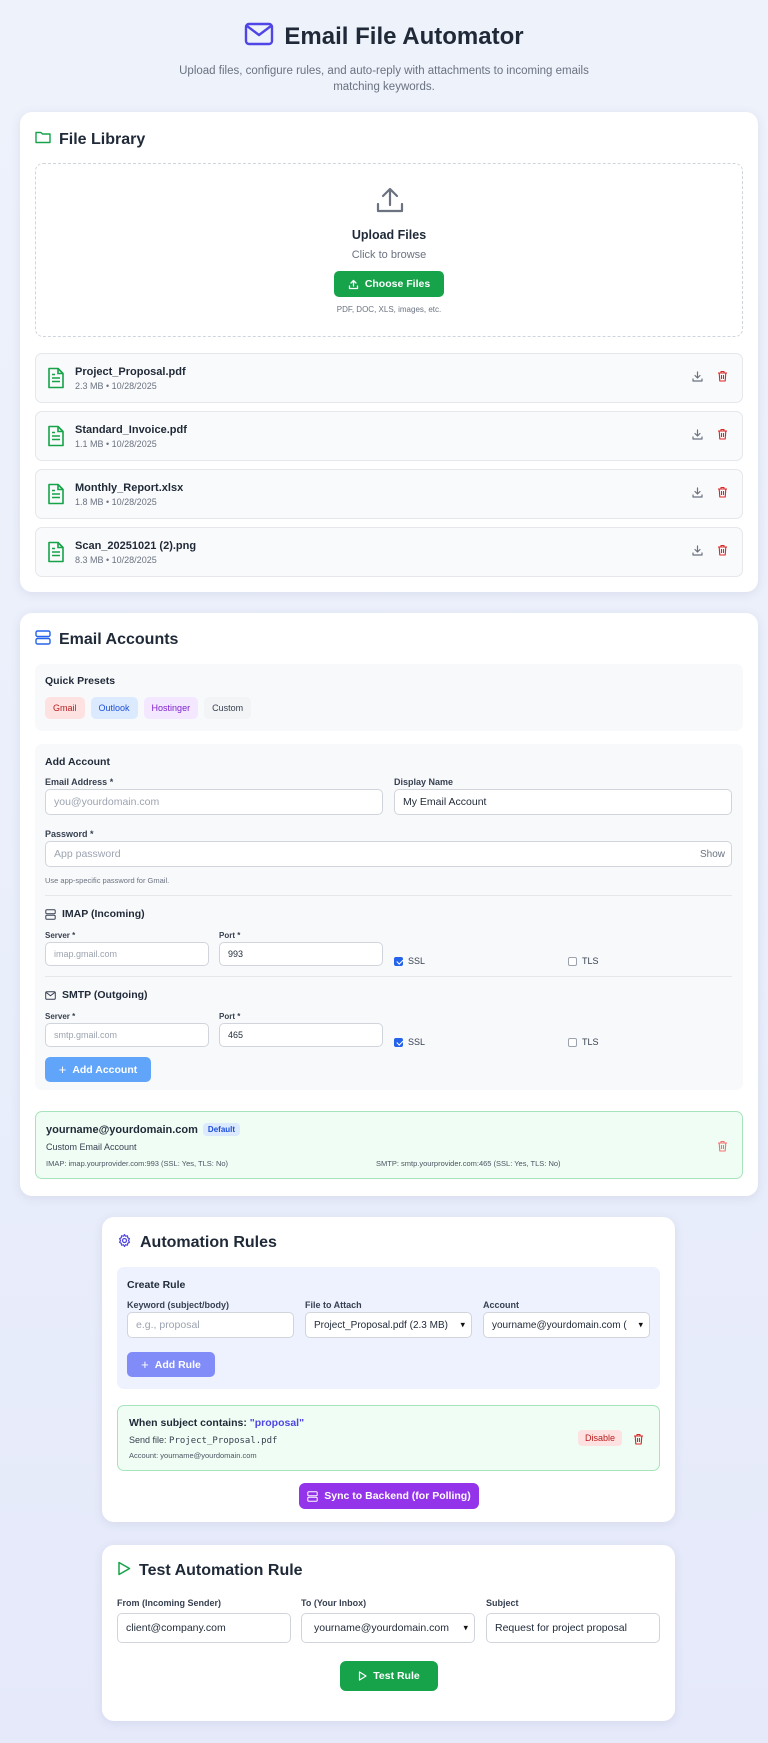  Describe the element at coordinates (417, 1042) in the screenshot. I see `ssl-label: SSL` at that location.